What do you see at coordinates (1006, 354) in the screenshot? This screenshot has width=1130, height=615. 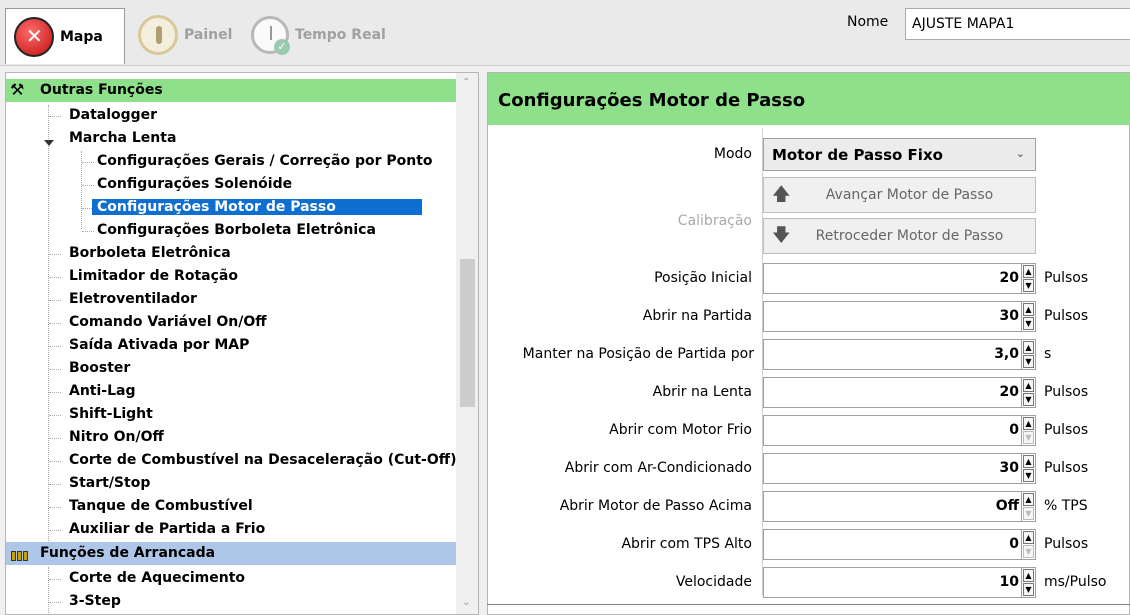 I see `spinner-value: 3,0` at bounding box center [1006, 354].